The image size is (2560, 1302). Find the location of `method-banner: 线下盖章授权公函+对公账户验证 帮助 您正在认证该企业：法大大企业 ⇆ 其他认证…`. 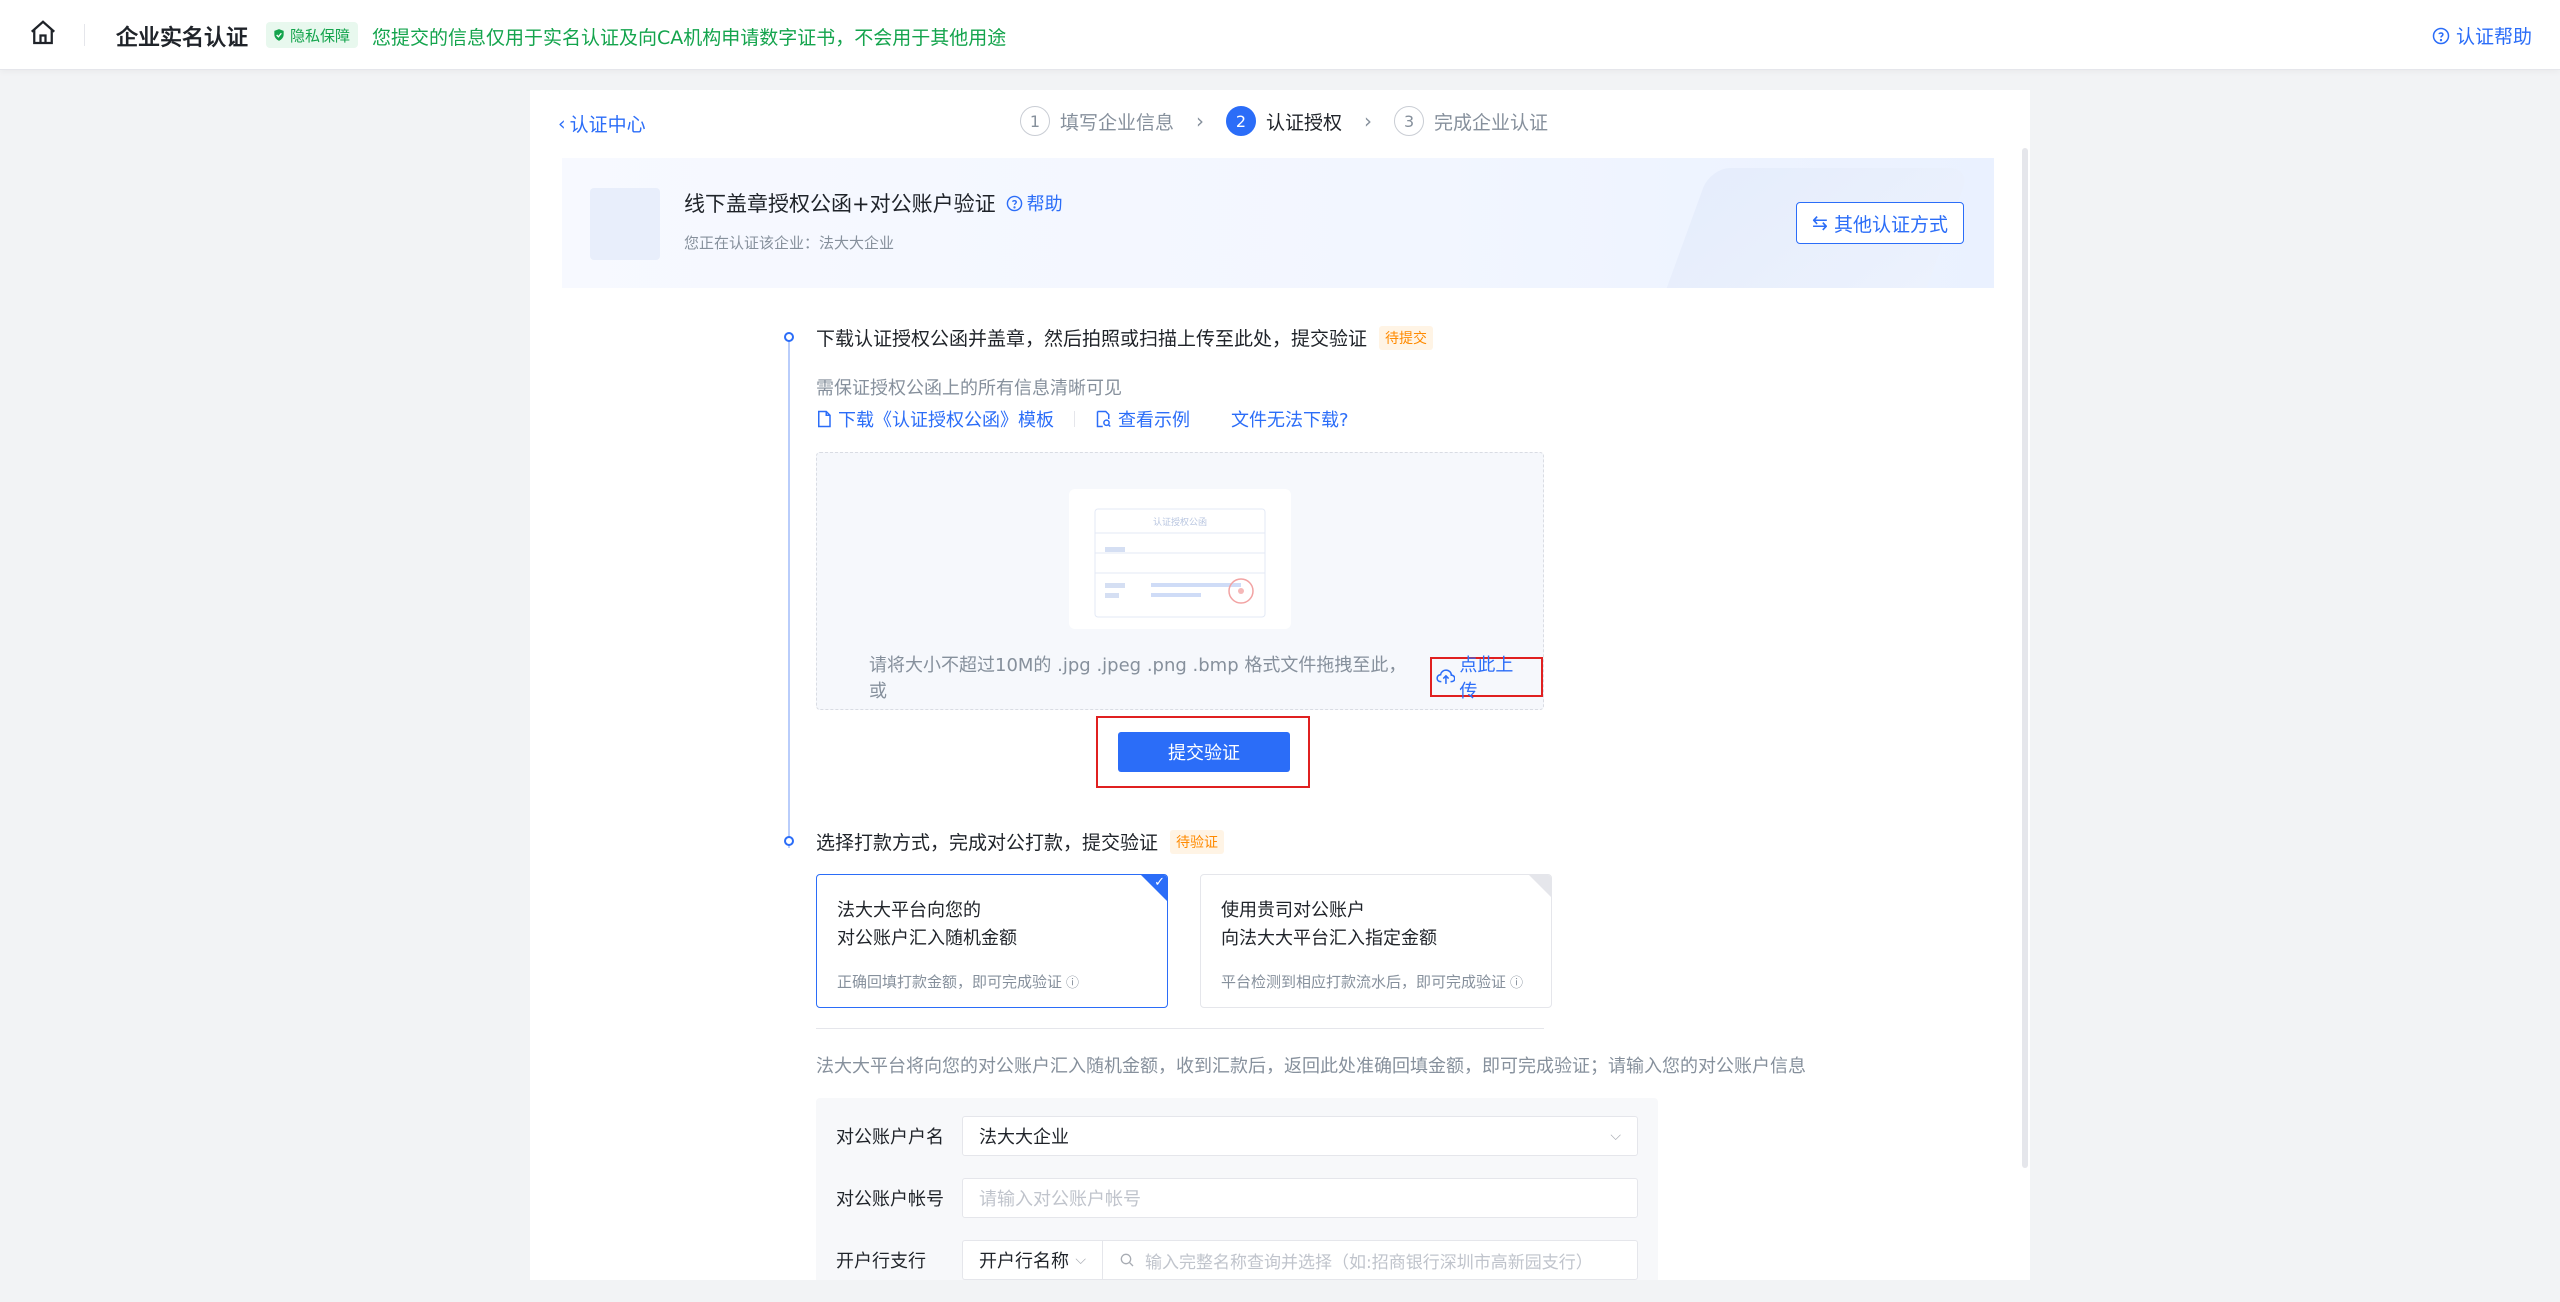

method-banner: 线下盖章授权公函+对公账户验证 帮助 您正在认证该企业：法大大企业 ⇆ 其他认证… is located at coordinates (1278, 223).